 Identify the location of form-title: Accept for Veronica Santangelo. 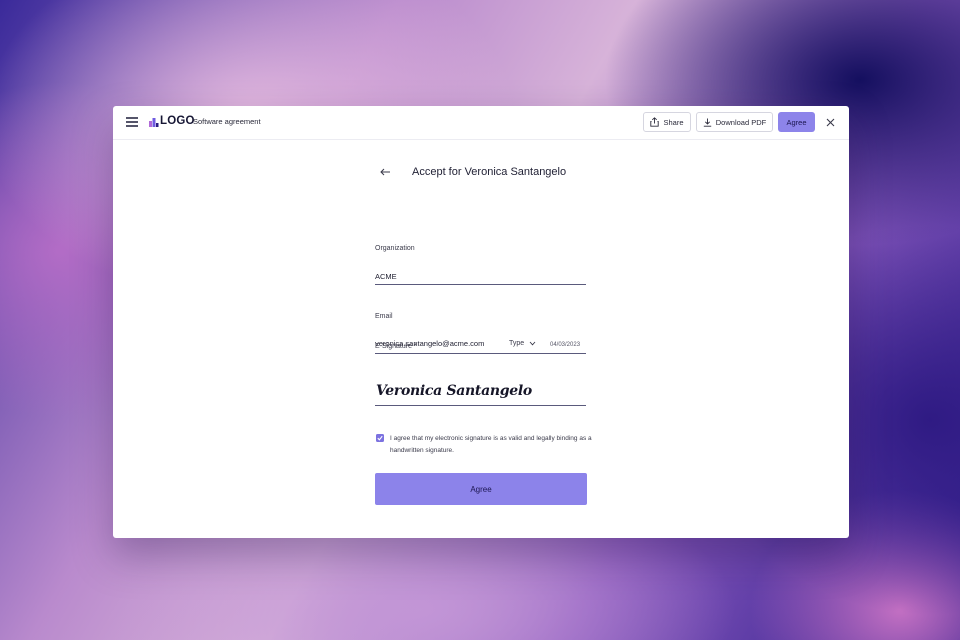
(489, 172).